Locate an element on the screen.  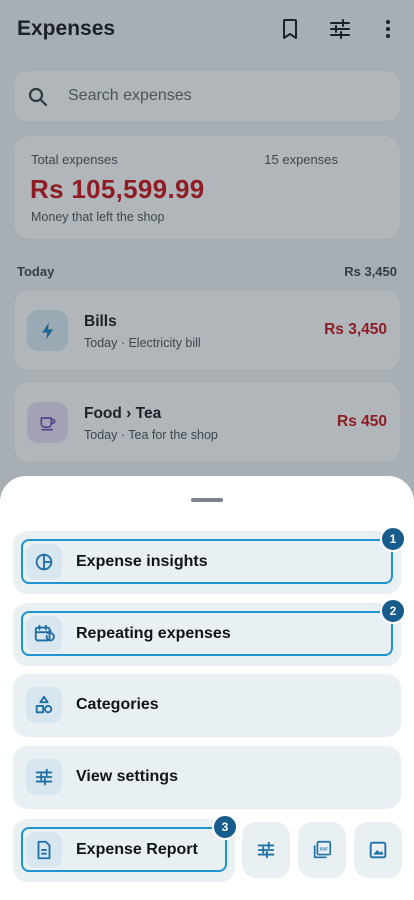
image-icon is located at coordinates (378, 850).